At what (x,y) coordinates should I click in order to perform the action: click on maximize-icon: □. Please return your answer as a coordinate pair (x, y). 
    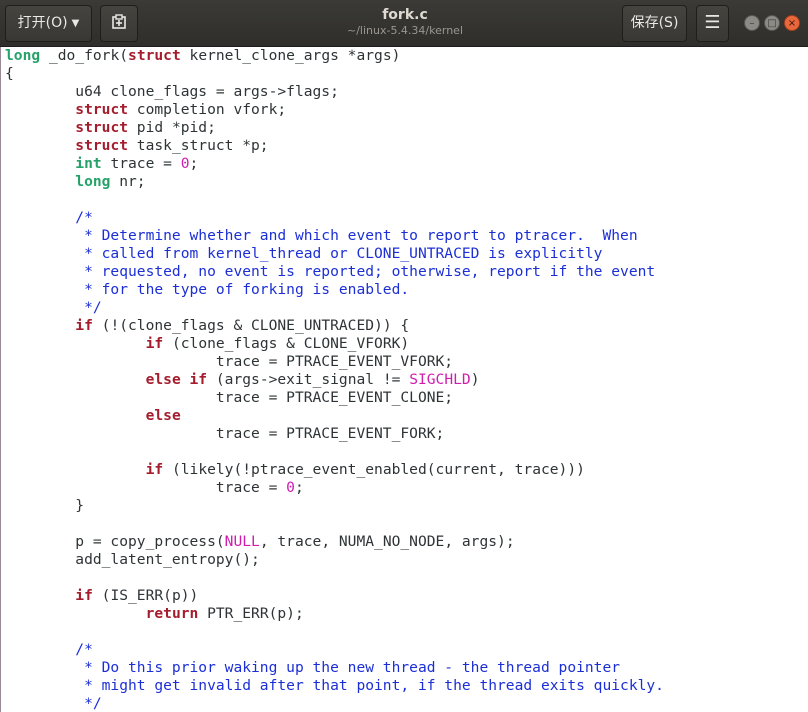
    Looking at the image, I should click on (772, 23).